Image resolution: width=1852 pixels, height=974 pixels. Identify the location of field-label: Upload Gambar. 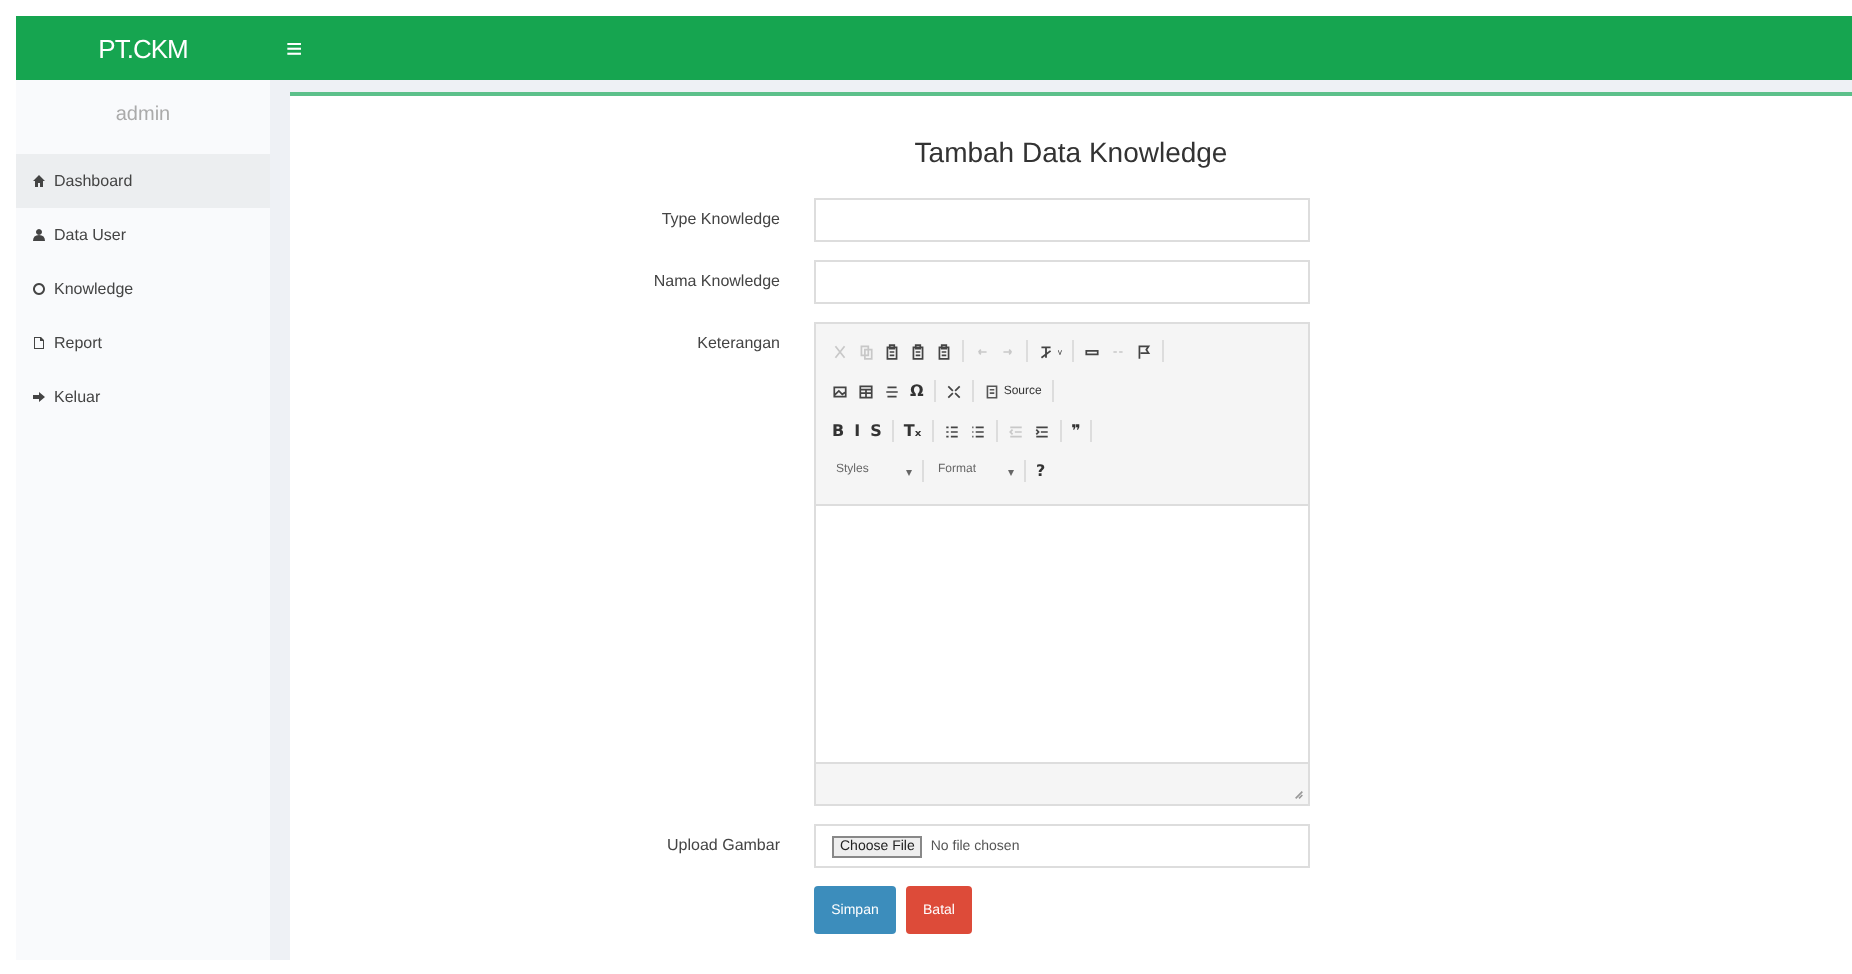
(722, 844).